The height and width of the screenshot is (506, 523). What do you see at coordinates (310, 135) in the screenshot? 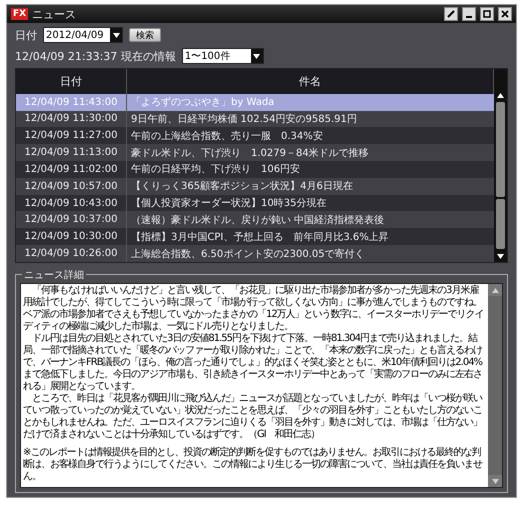
I see `subject-cell: 午前の上海総合指数、売り一服 0.34%安` at bounding box center [310, 135].